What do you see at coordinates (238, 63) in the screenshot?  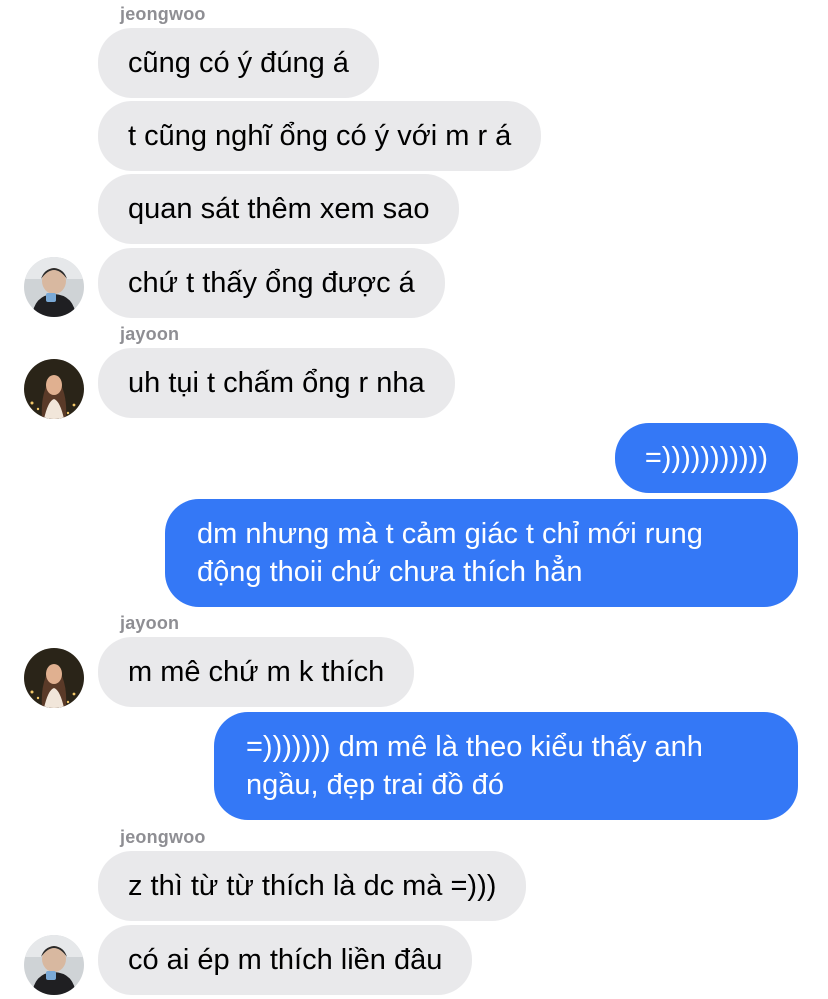 I see `message-bubble-incoming: cũng có ý đúng á` at bounding box center [238, 63].